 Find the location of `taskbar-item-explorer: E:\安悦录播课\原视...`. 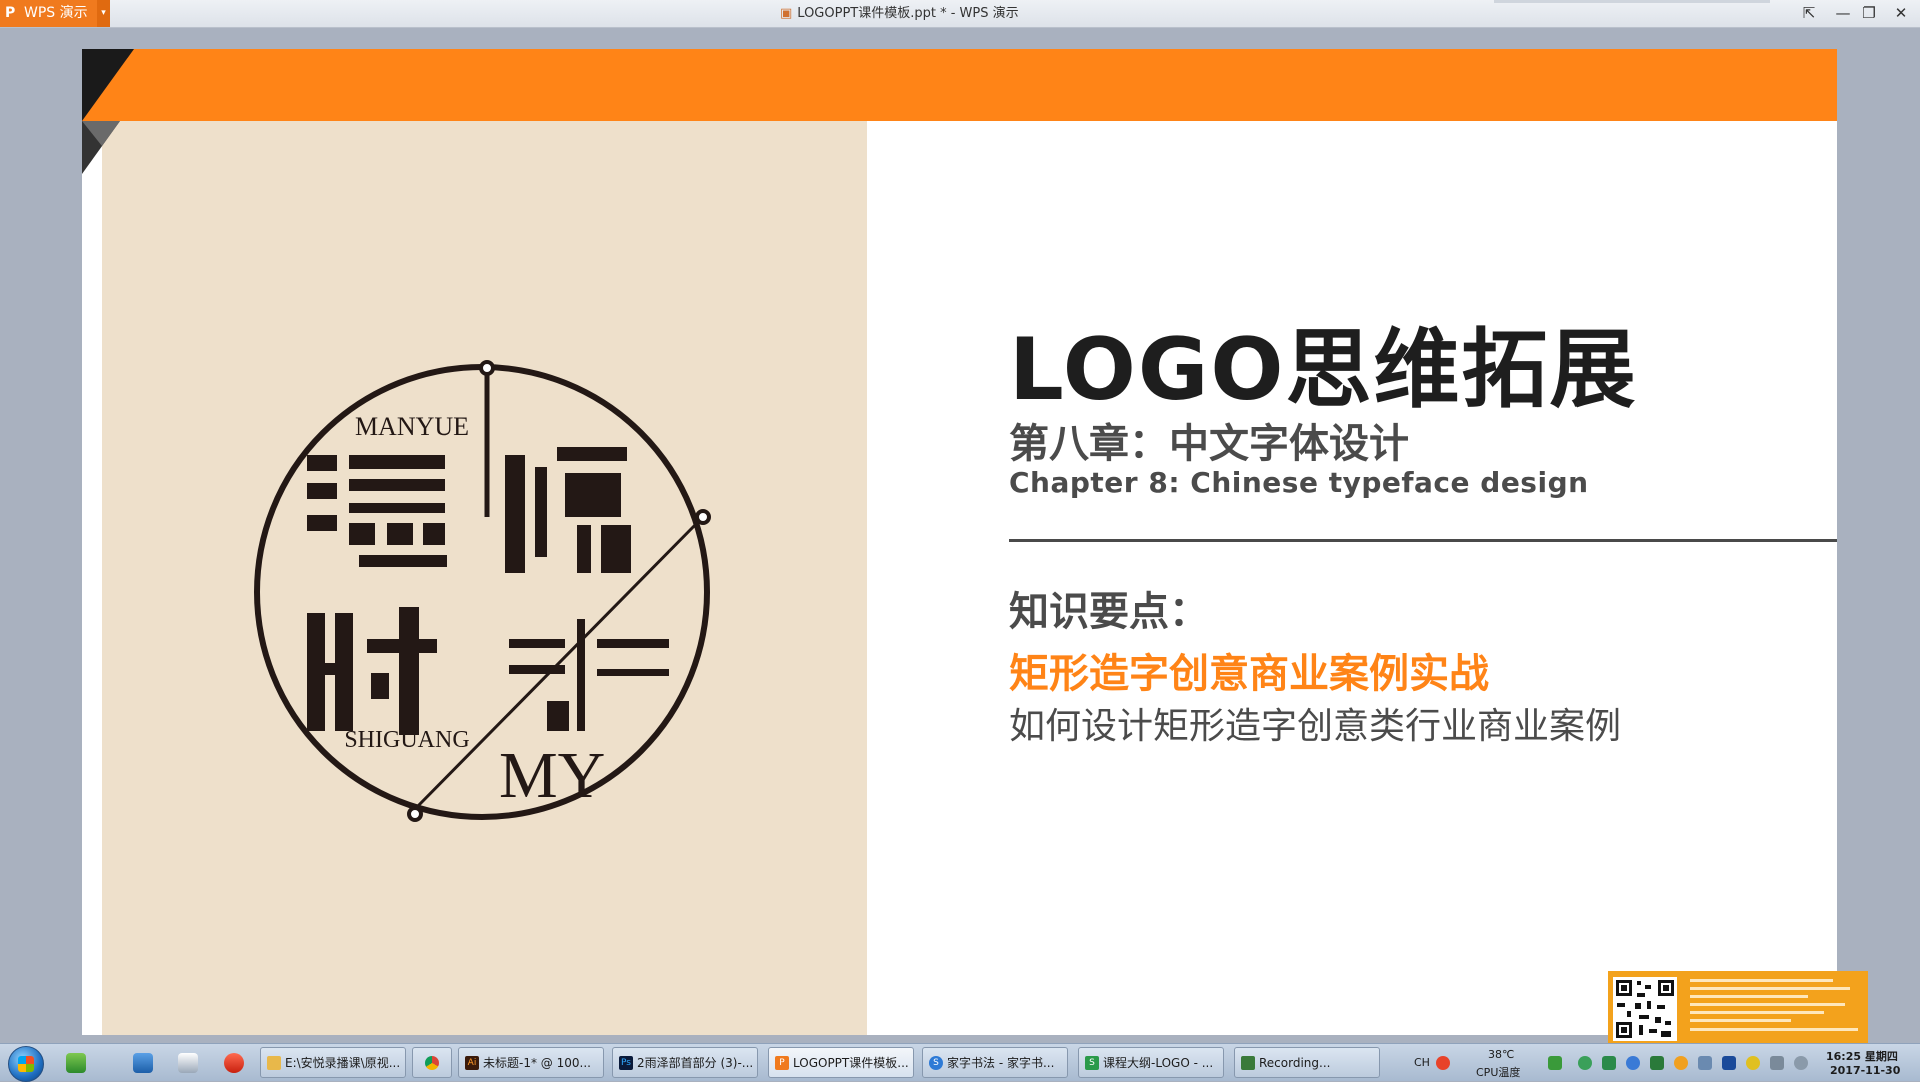

taskbar-item-explorer: E:\安悦录播课\原视... is located at coordinates (333, 1062).